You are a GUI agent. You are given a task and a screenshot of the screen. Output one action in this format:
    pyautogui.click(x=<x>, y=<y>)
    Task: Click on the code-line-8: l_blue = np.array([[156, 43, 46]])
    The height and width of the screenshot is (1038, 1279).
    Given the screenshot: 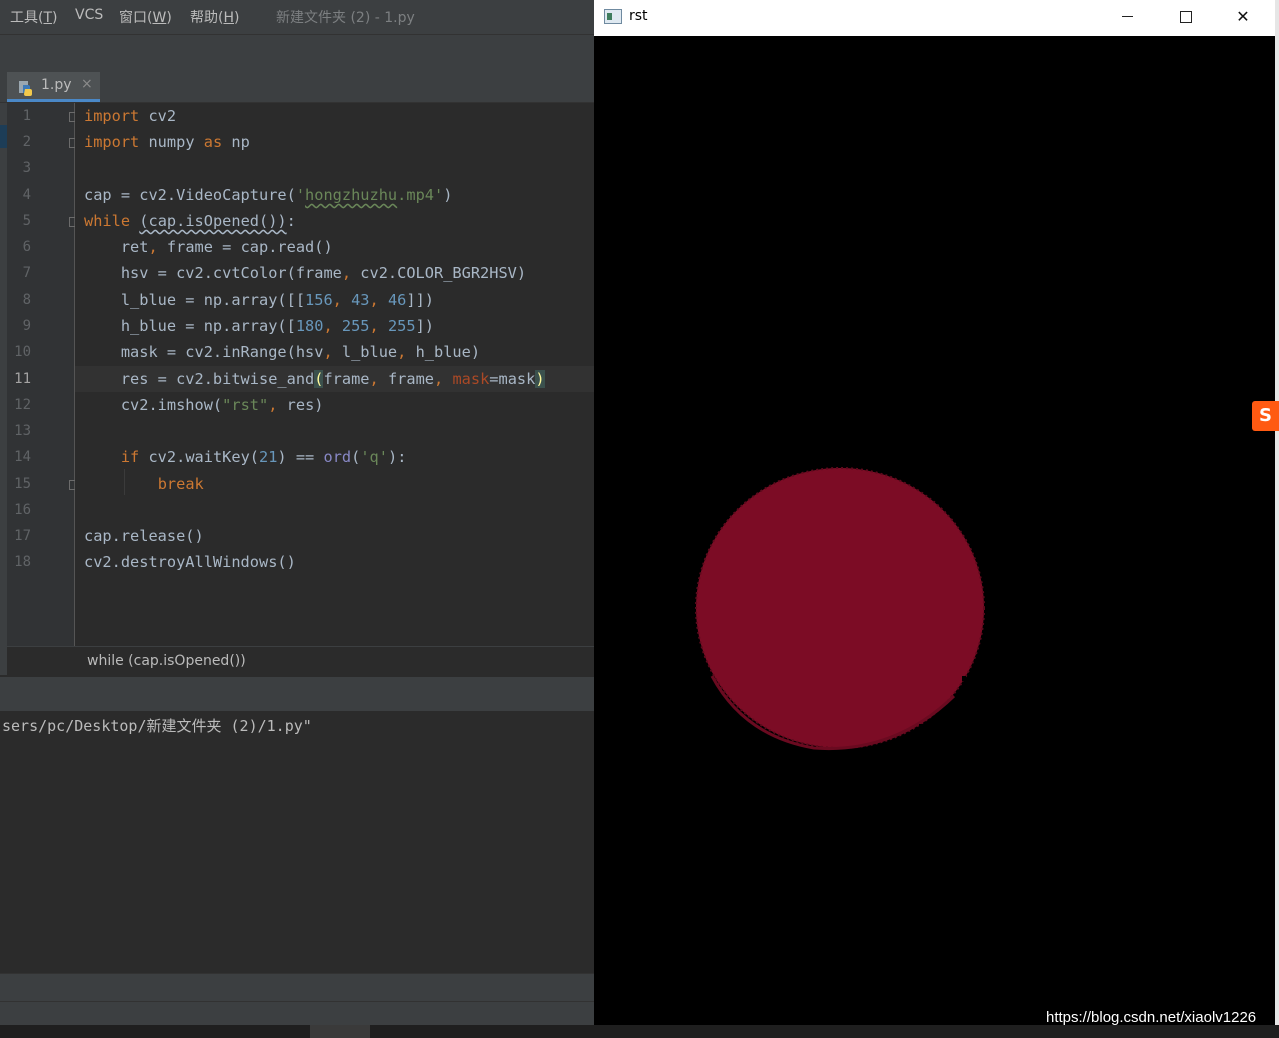 What is the action you would take?
    pyautogui.click(x=259, y=300)
    